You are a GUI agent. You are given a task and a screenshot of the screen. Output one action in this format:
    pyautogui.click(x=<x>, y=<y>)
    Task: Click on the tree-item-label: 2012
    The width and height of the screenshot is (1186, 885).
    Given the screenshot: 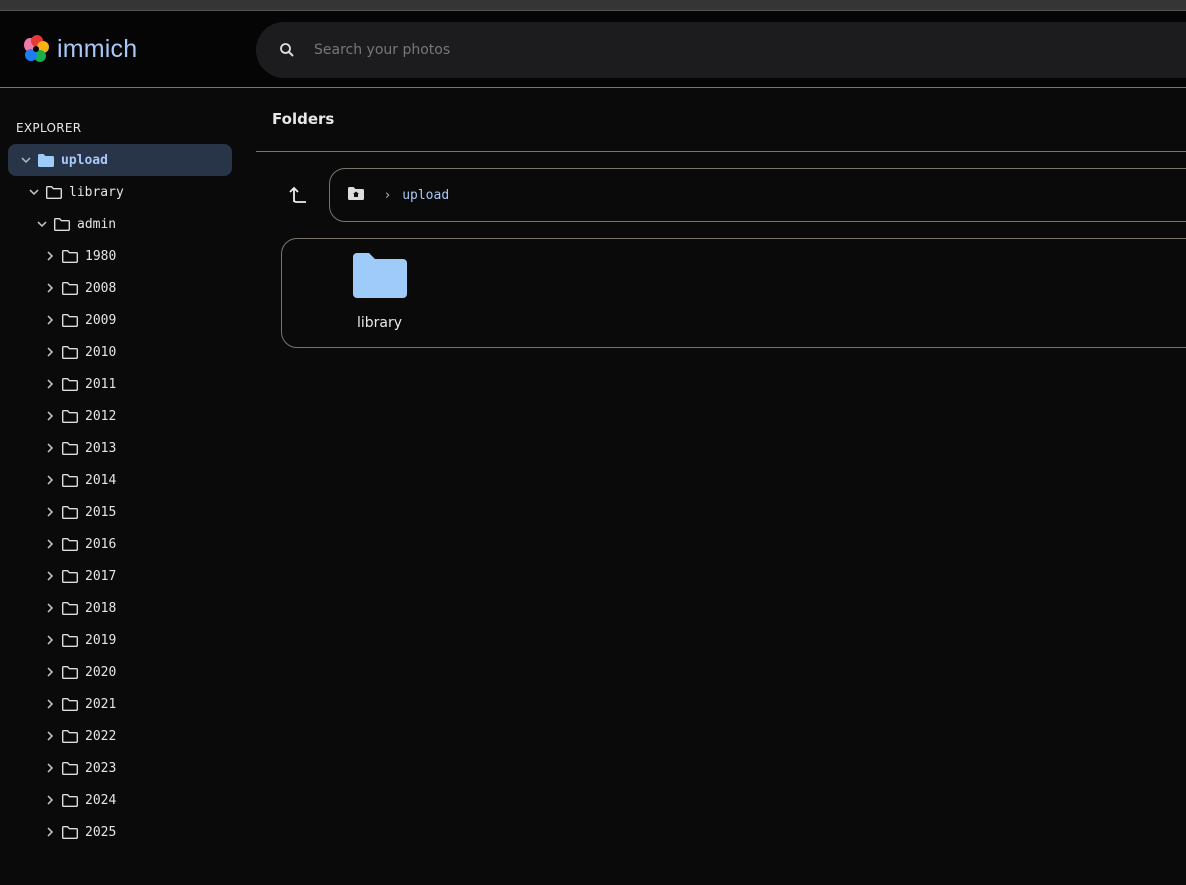 What is the action you would take?
    pyautogui.click(x=101, y=416)
    